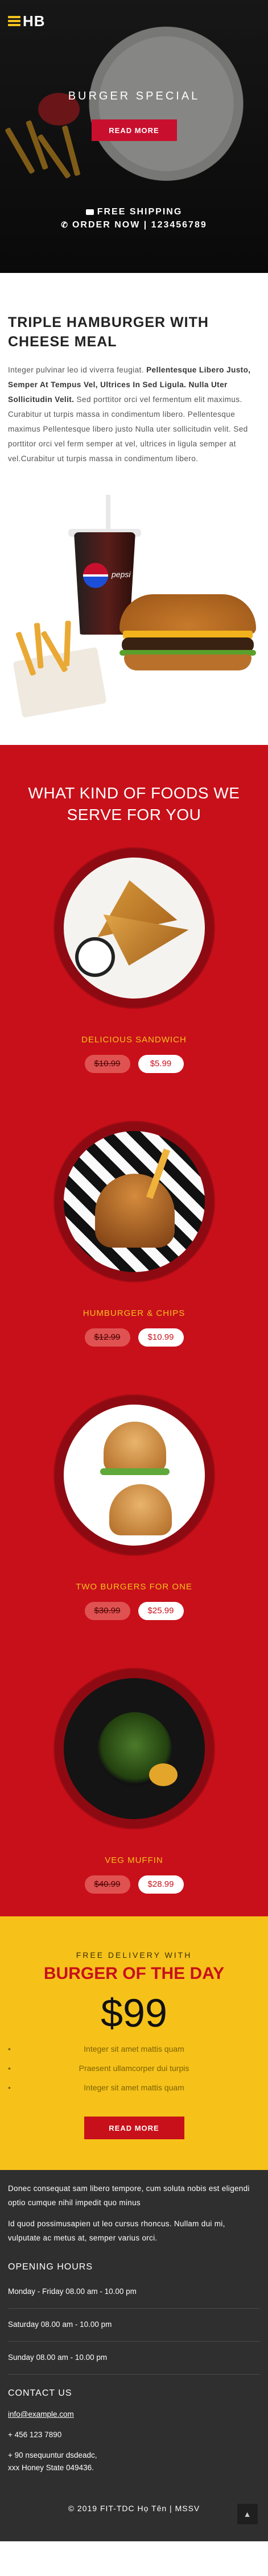 The height and width of the screenshot is (2576, 268). What do you see at coordinates (134, 130) in the screenshot?
I see `hero-read-more-button: READ MORE` at bounding box center [134, 130].